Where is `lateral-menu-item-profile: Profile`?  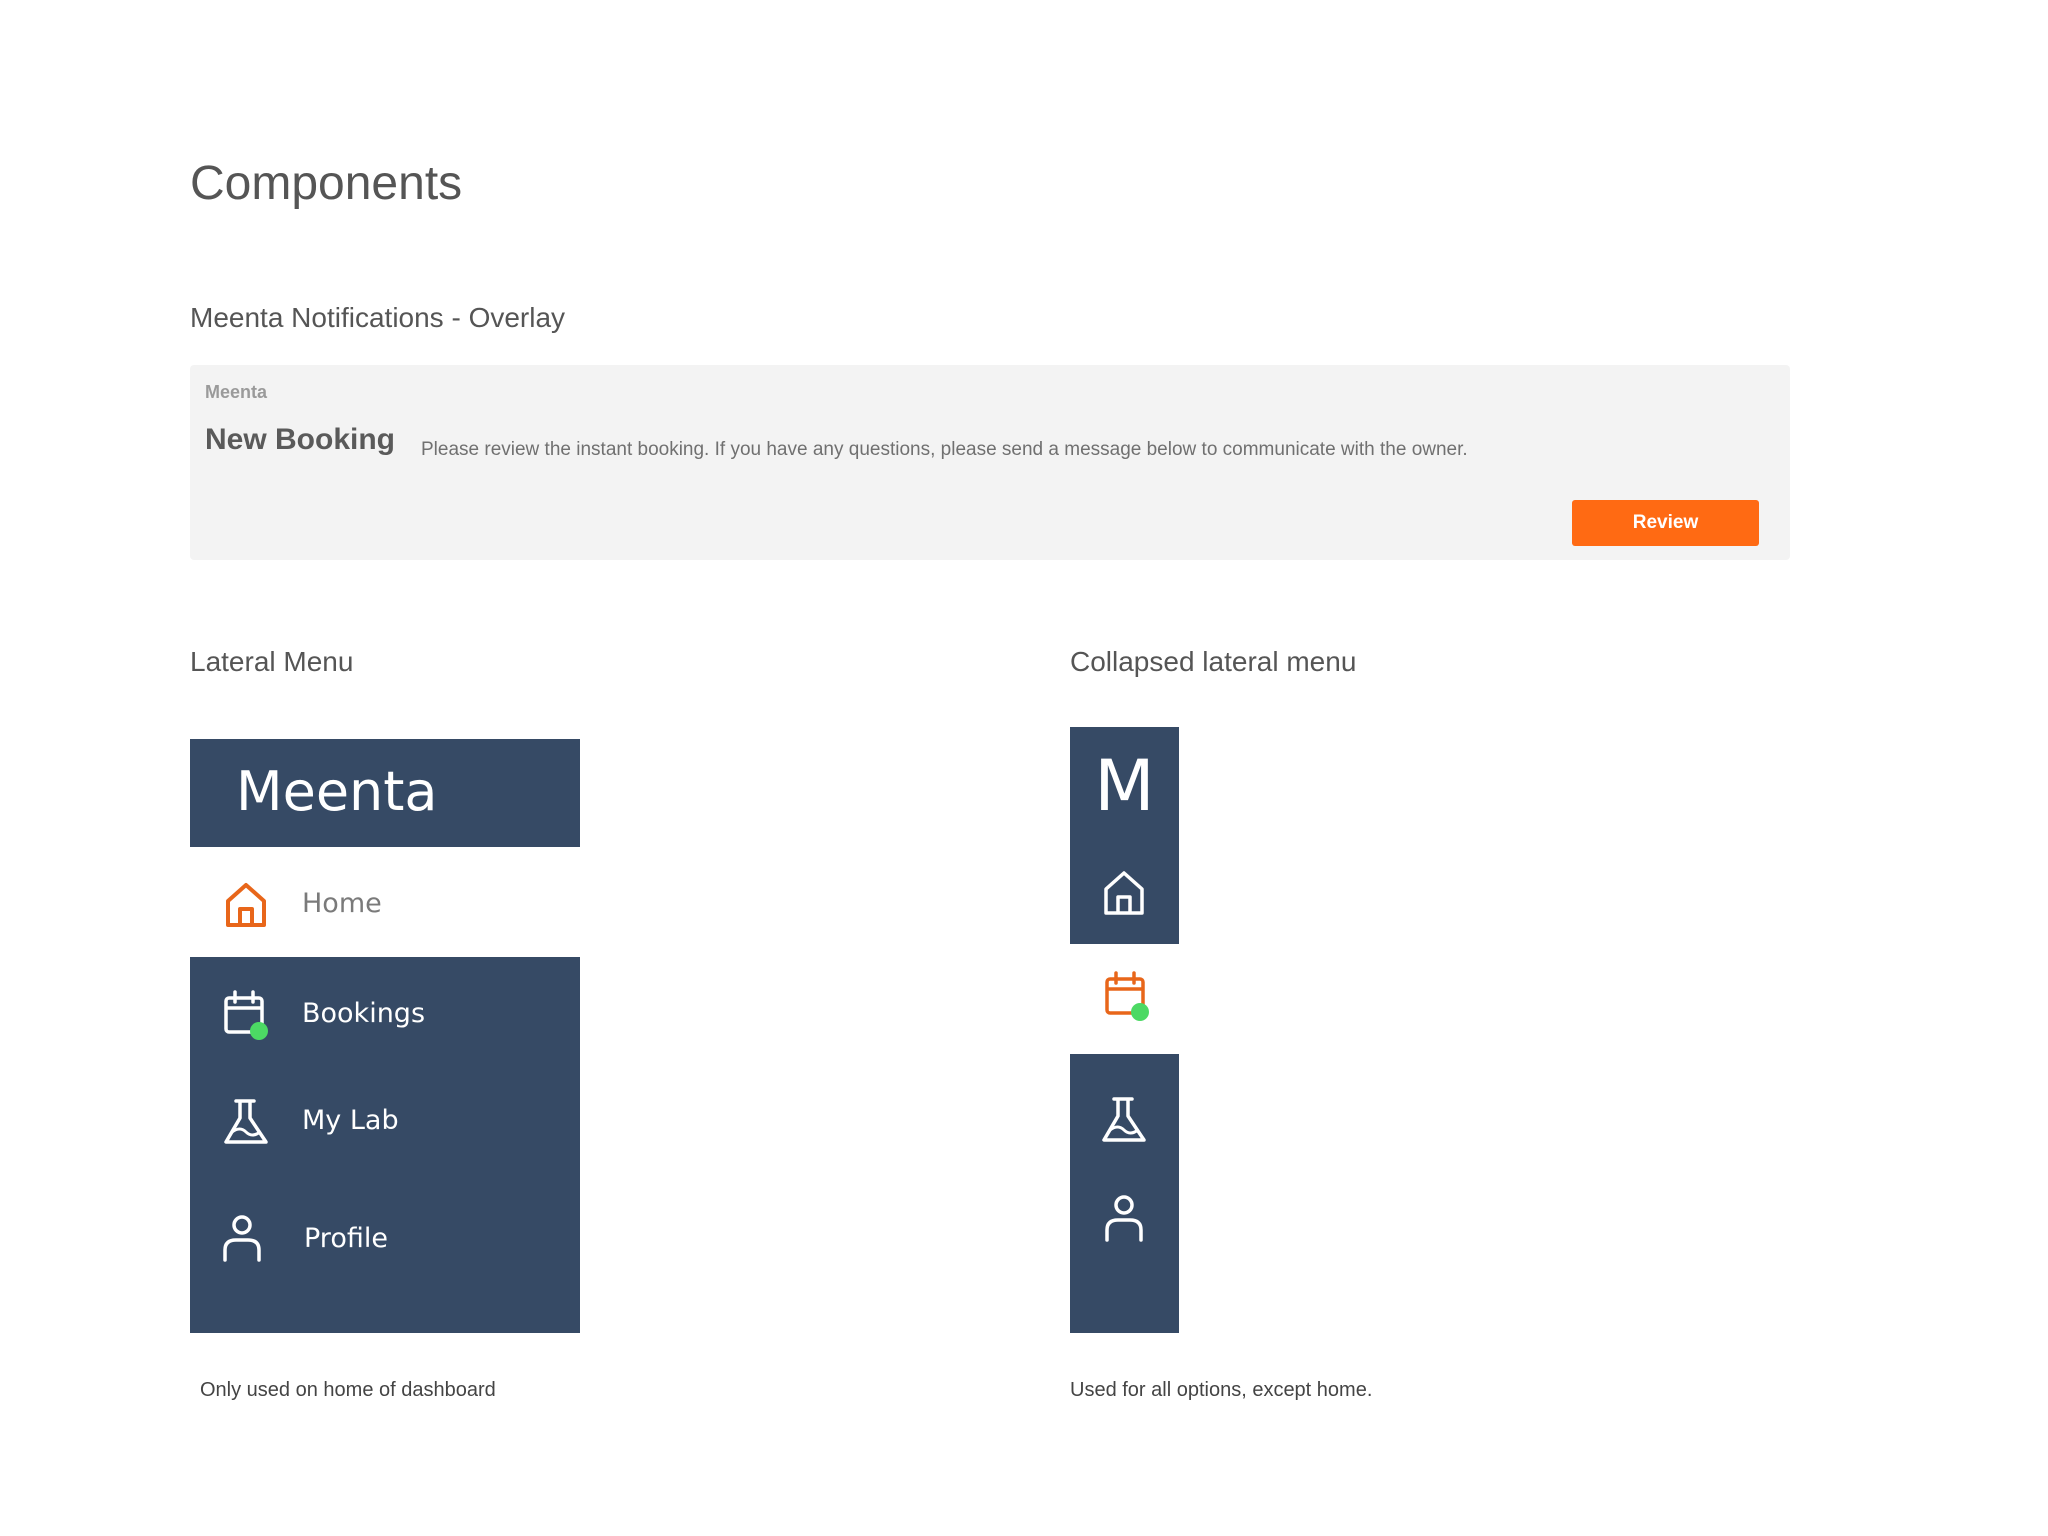
lateral-menu-item-profile: Profile is located at coordinates (385, 1237).